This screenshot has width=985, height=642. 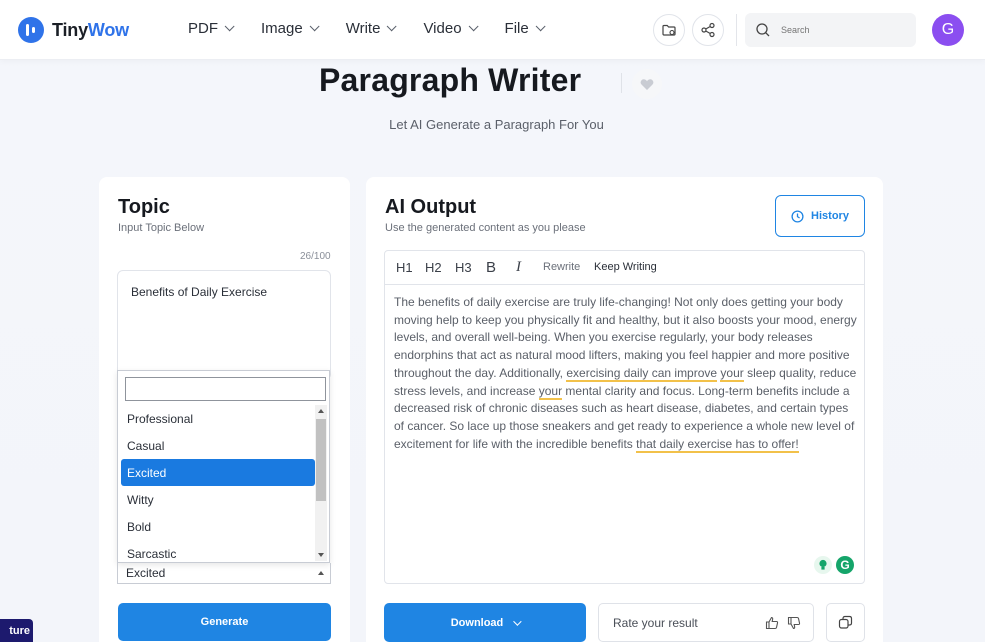 What do you see at coordinates (841, 30) in the screenshot?
I see `search-input` at bounding box center [841, 30].